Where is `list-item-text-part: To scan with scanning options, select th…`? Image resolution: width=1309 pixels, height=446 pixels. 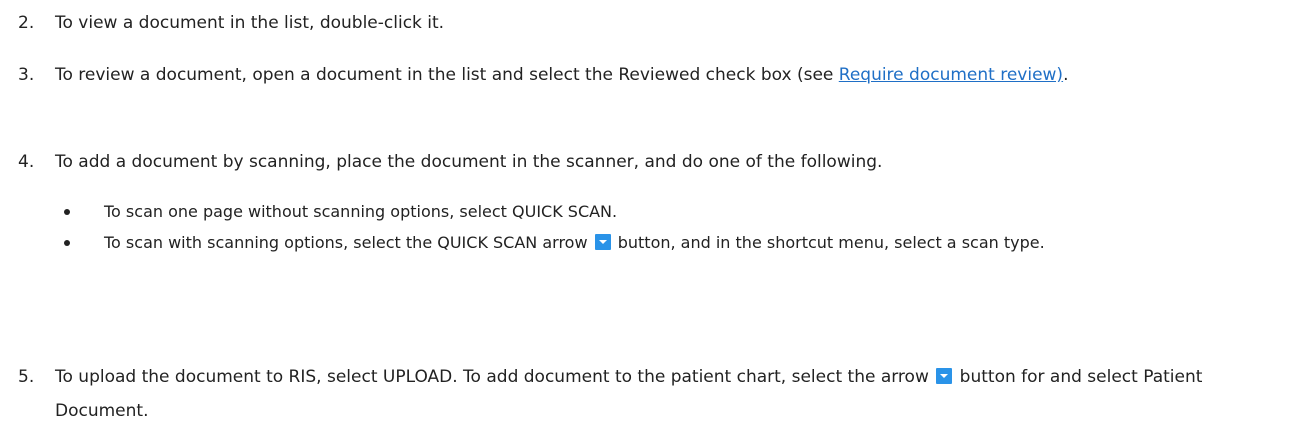 list-item-text-part: To scan with scanning options, select th… is located at coordinates (346, 242).